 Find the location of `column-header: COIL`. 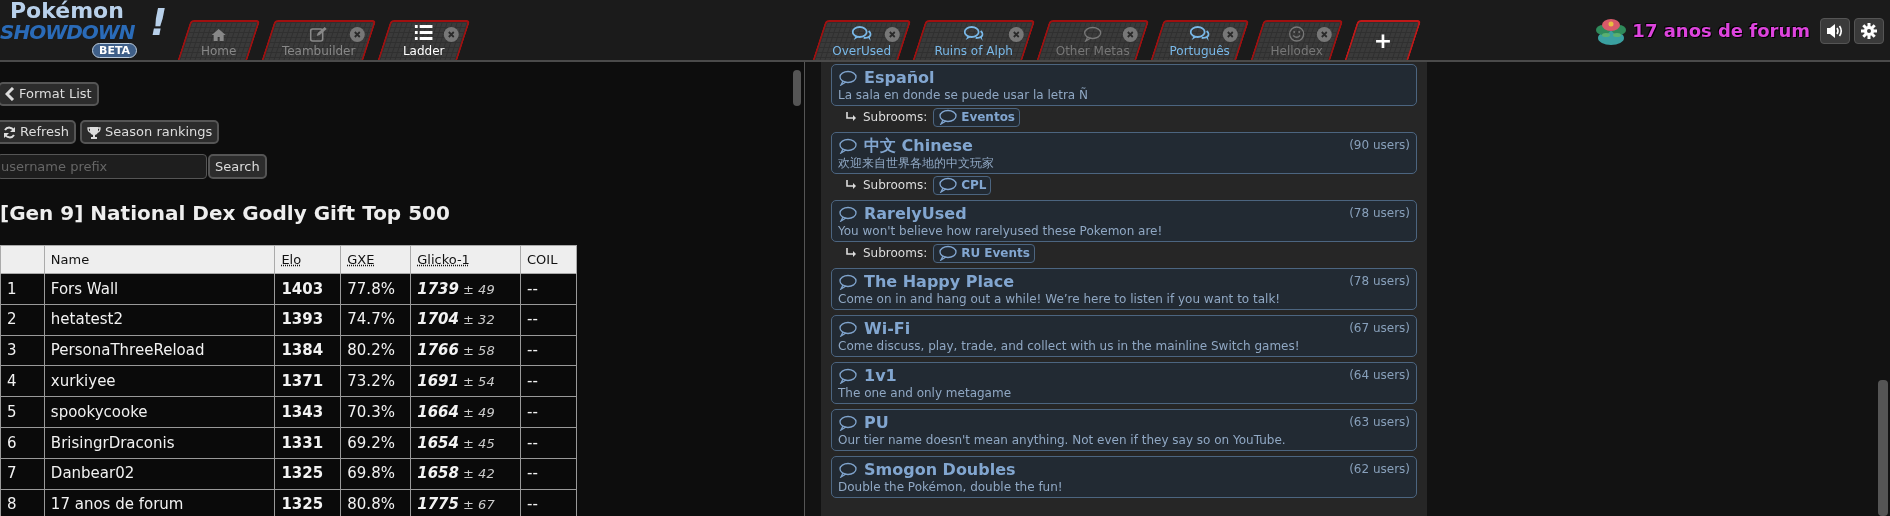

column-header: COIL is located at coordinates (548, 259).